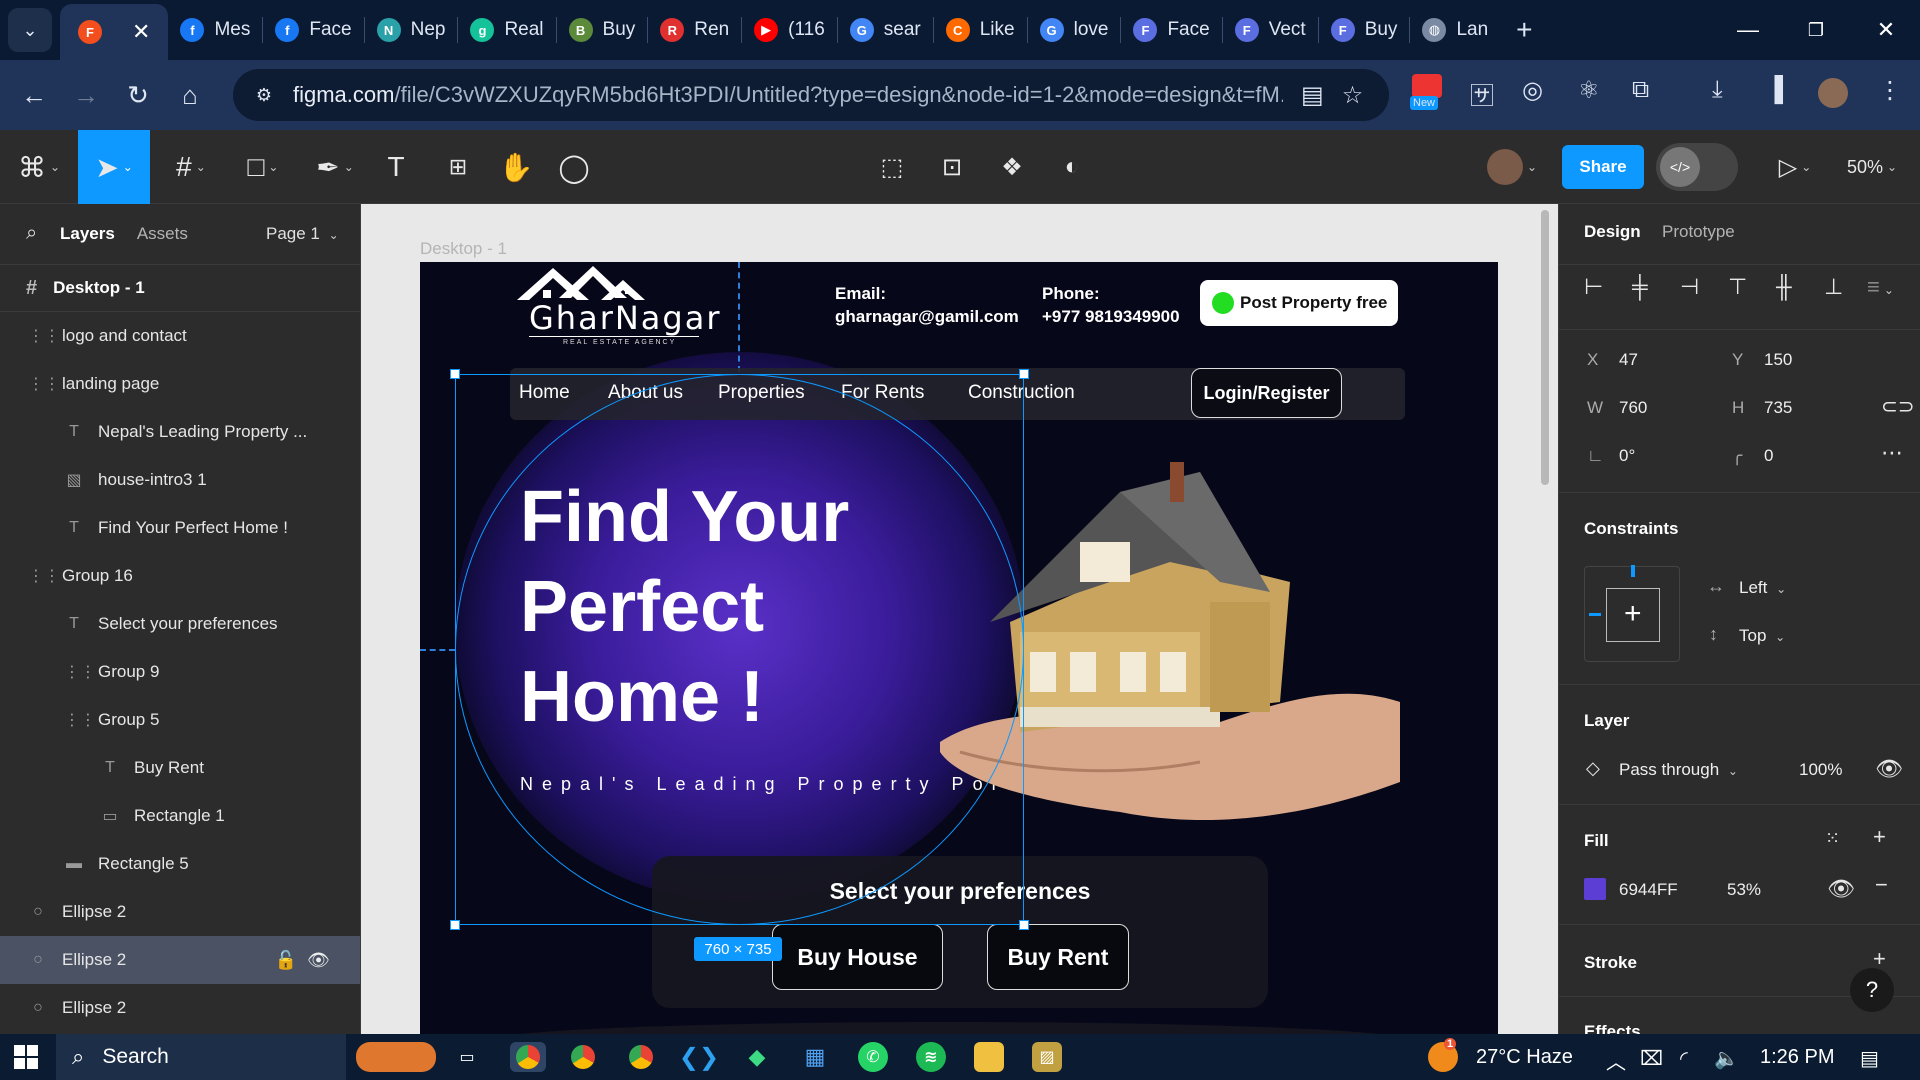  I want to click on corner-radius-input: 0, so click(1768, 456).